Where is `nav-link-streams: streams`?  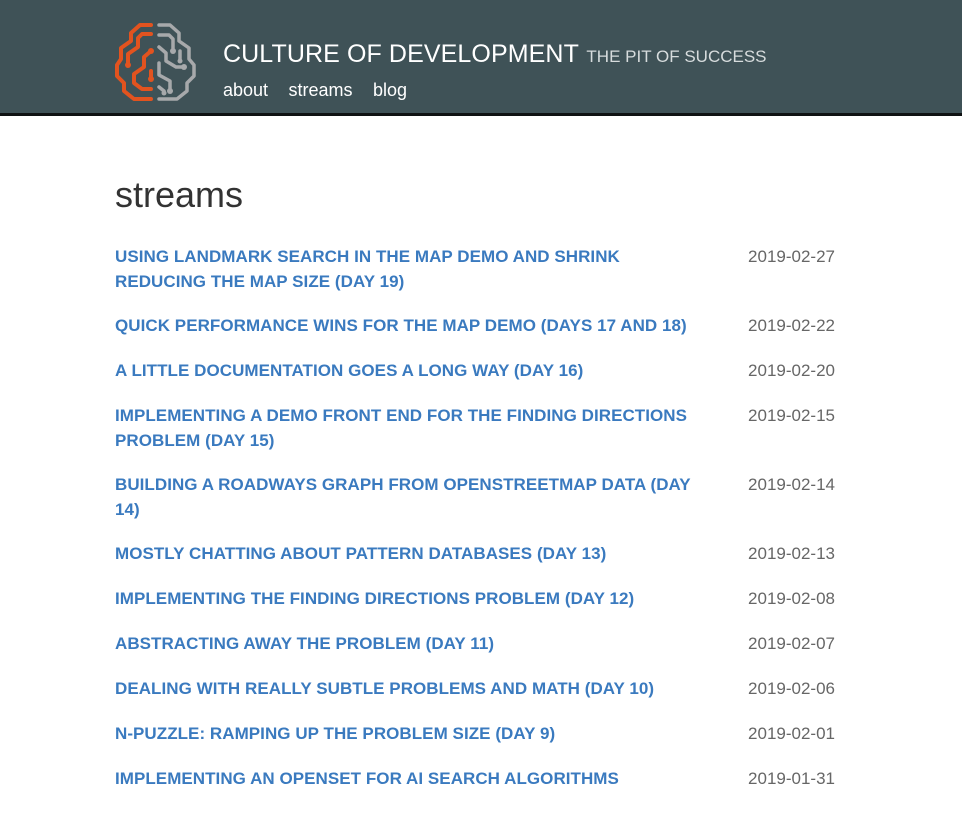
nav-link-streams: streams is located at coordinates (321, 90).